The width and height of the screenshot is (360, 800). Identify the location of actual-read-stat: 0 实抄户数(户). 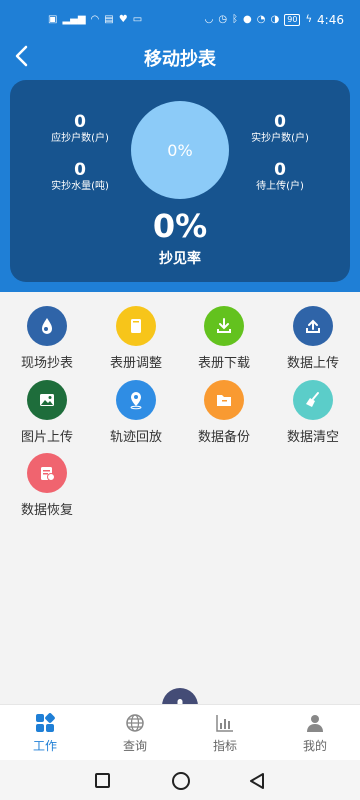
(280, 129).